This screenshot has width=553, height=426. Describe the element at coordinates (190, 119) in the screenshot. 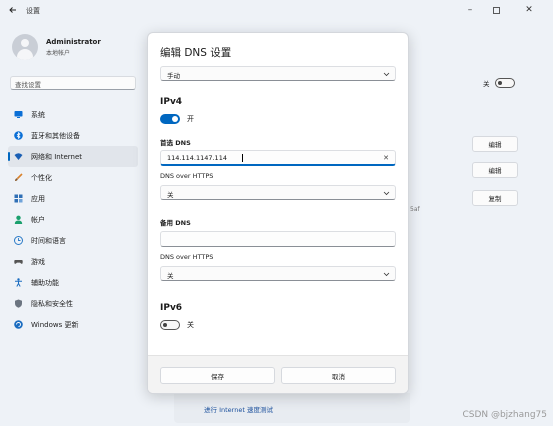

I see `ipv4-toggle-label: 开` at that location.